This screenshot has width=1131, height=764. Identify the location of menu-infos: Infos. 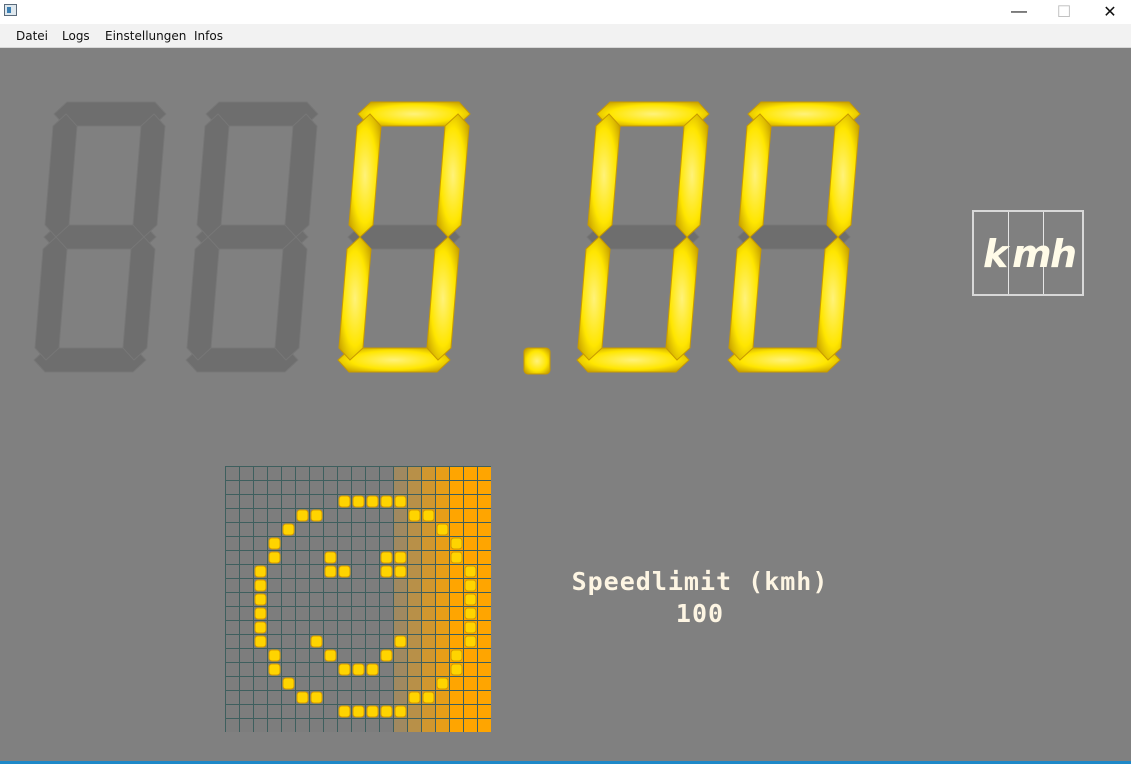
(208, 36).